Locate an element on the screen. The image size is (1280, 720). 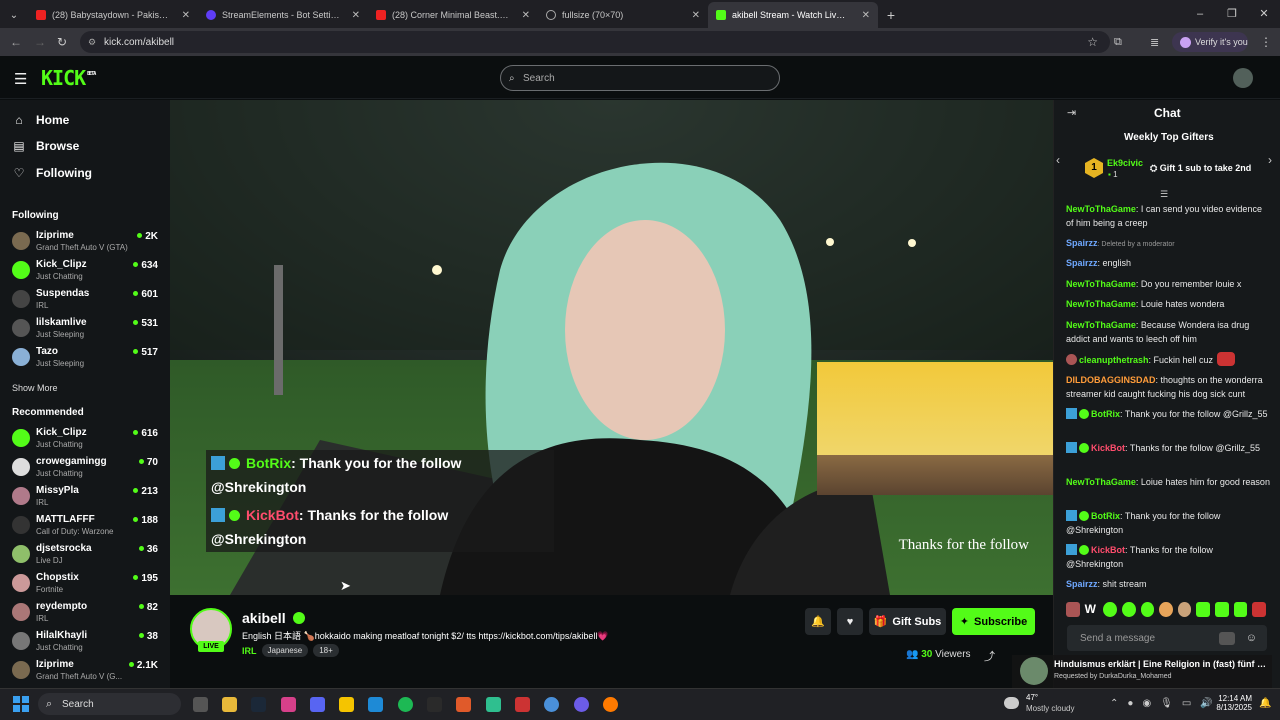
kick-logo: KICK BETA is located at coordinates (68, 78).